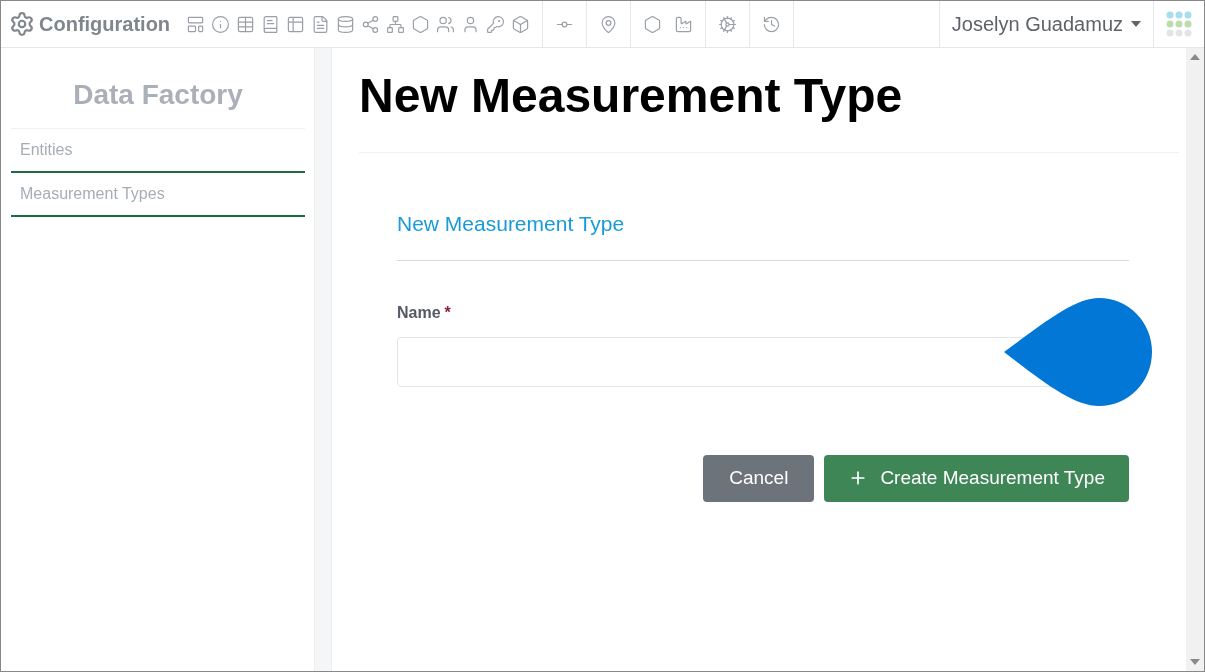 This screenshot has height=672, width=1205. Describe the element at coordinates (419, 312) in the screenshot. I see `field-label: Name` at that location.